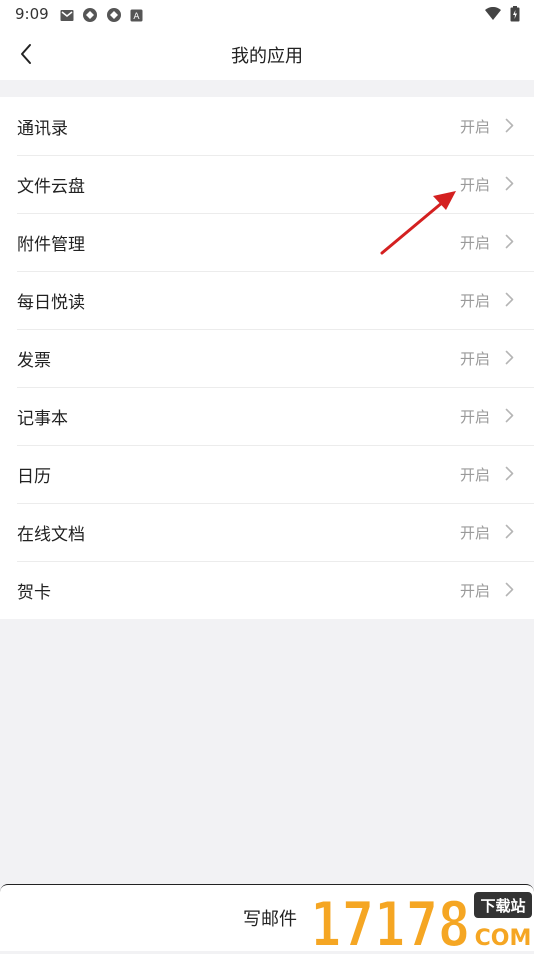  Describe the element at coordinates (502, 14) in the screenshot. I see `system-icons` at that location.